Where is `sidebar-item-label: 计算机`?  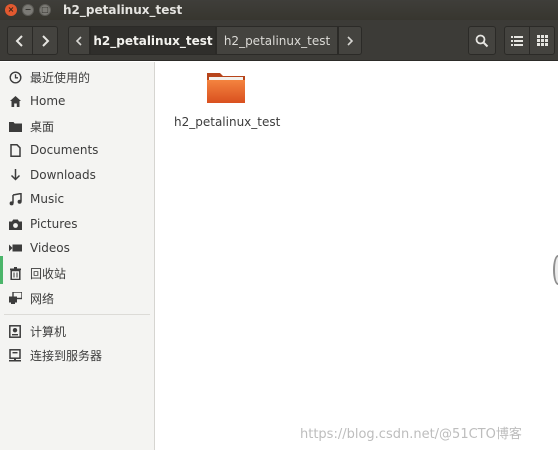
sidebar-item-label: 计算机 is located at coordinates (48, 331).